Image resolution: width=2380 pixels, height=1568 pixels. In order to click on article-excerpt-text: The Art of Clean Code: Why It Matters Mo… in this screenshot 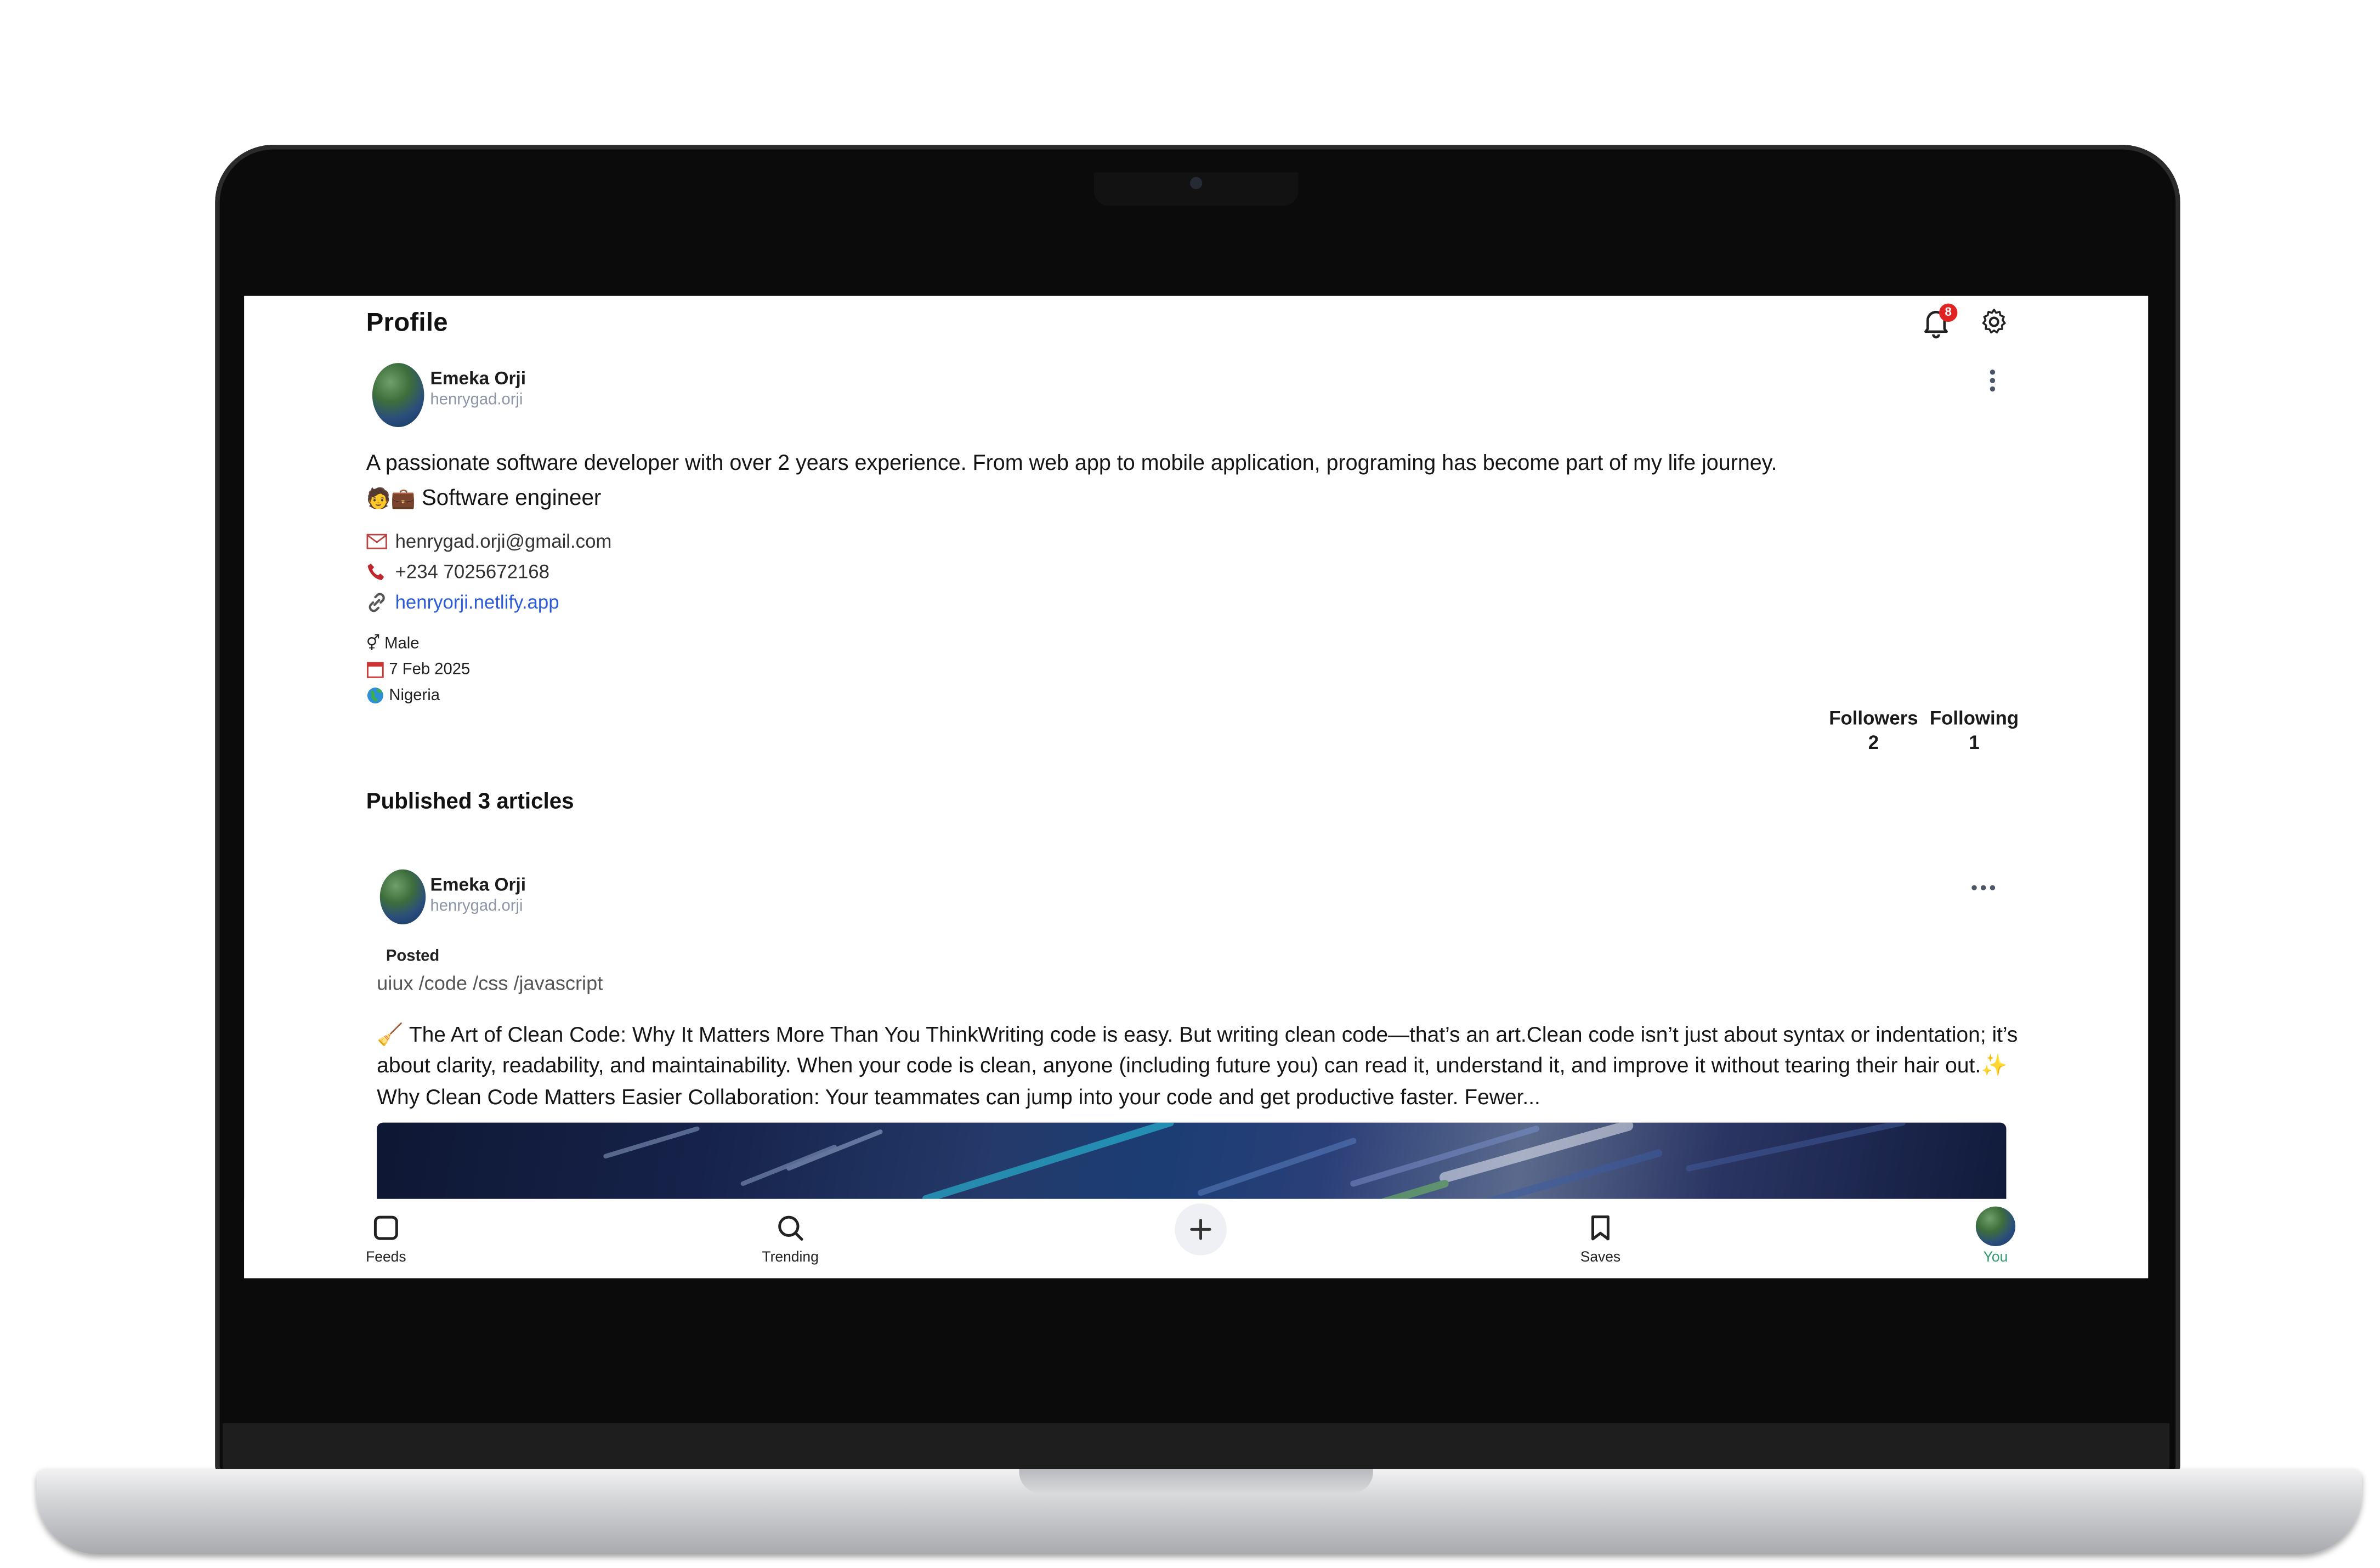, I will do `click(1197, 1049)`.